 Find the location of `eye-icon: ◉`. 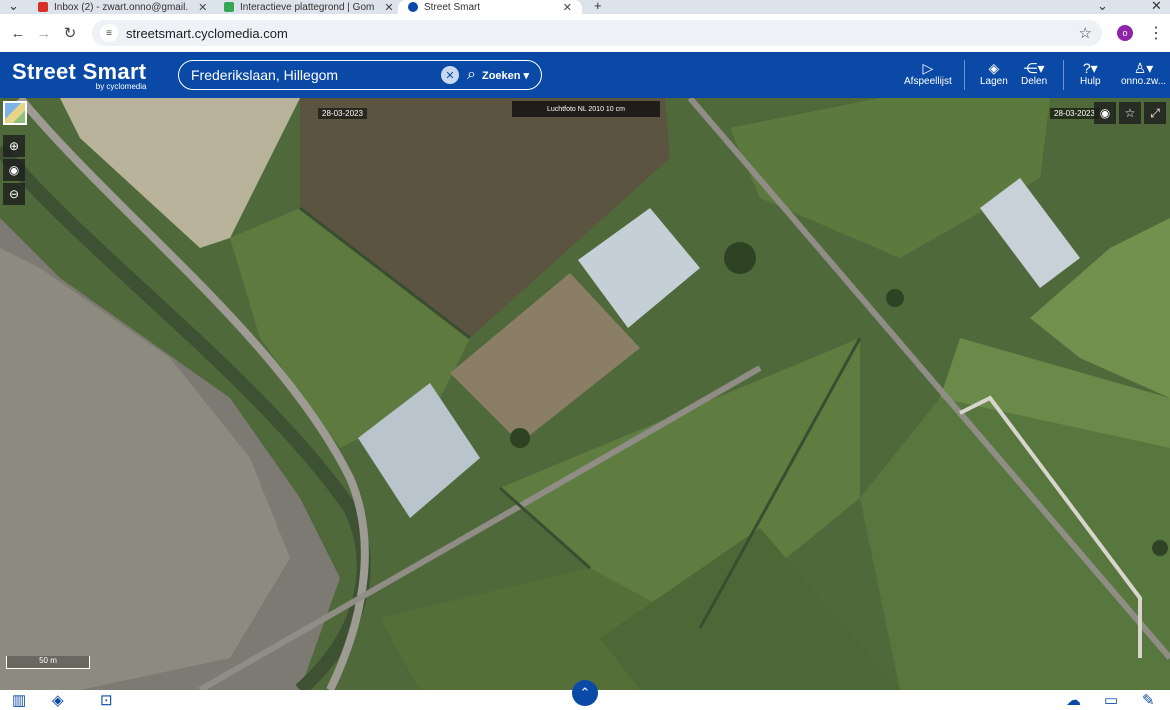

eye-icon: ◉ is located at coordinates (1105, 113).